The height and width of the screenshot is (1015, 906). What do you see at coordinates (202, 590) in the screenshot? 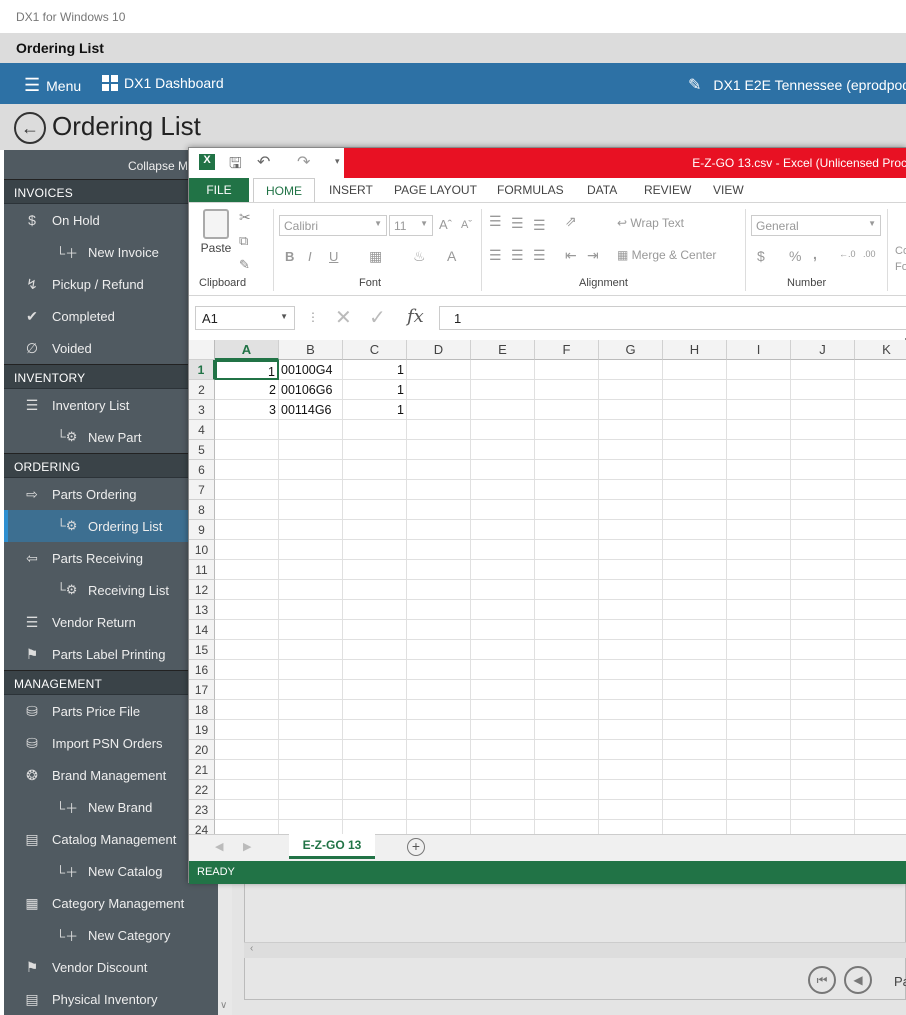
I see `row-header: 12` at bounding box center [202, 590].